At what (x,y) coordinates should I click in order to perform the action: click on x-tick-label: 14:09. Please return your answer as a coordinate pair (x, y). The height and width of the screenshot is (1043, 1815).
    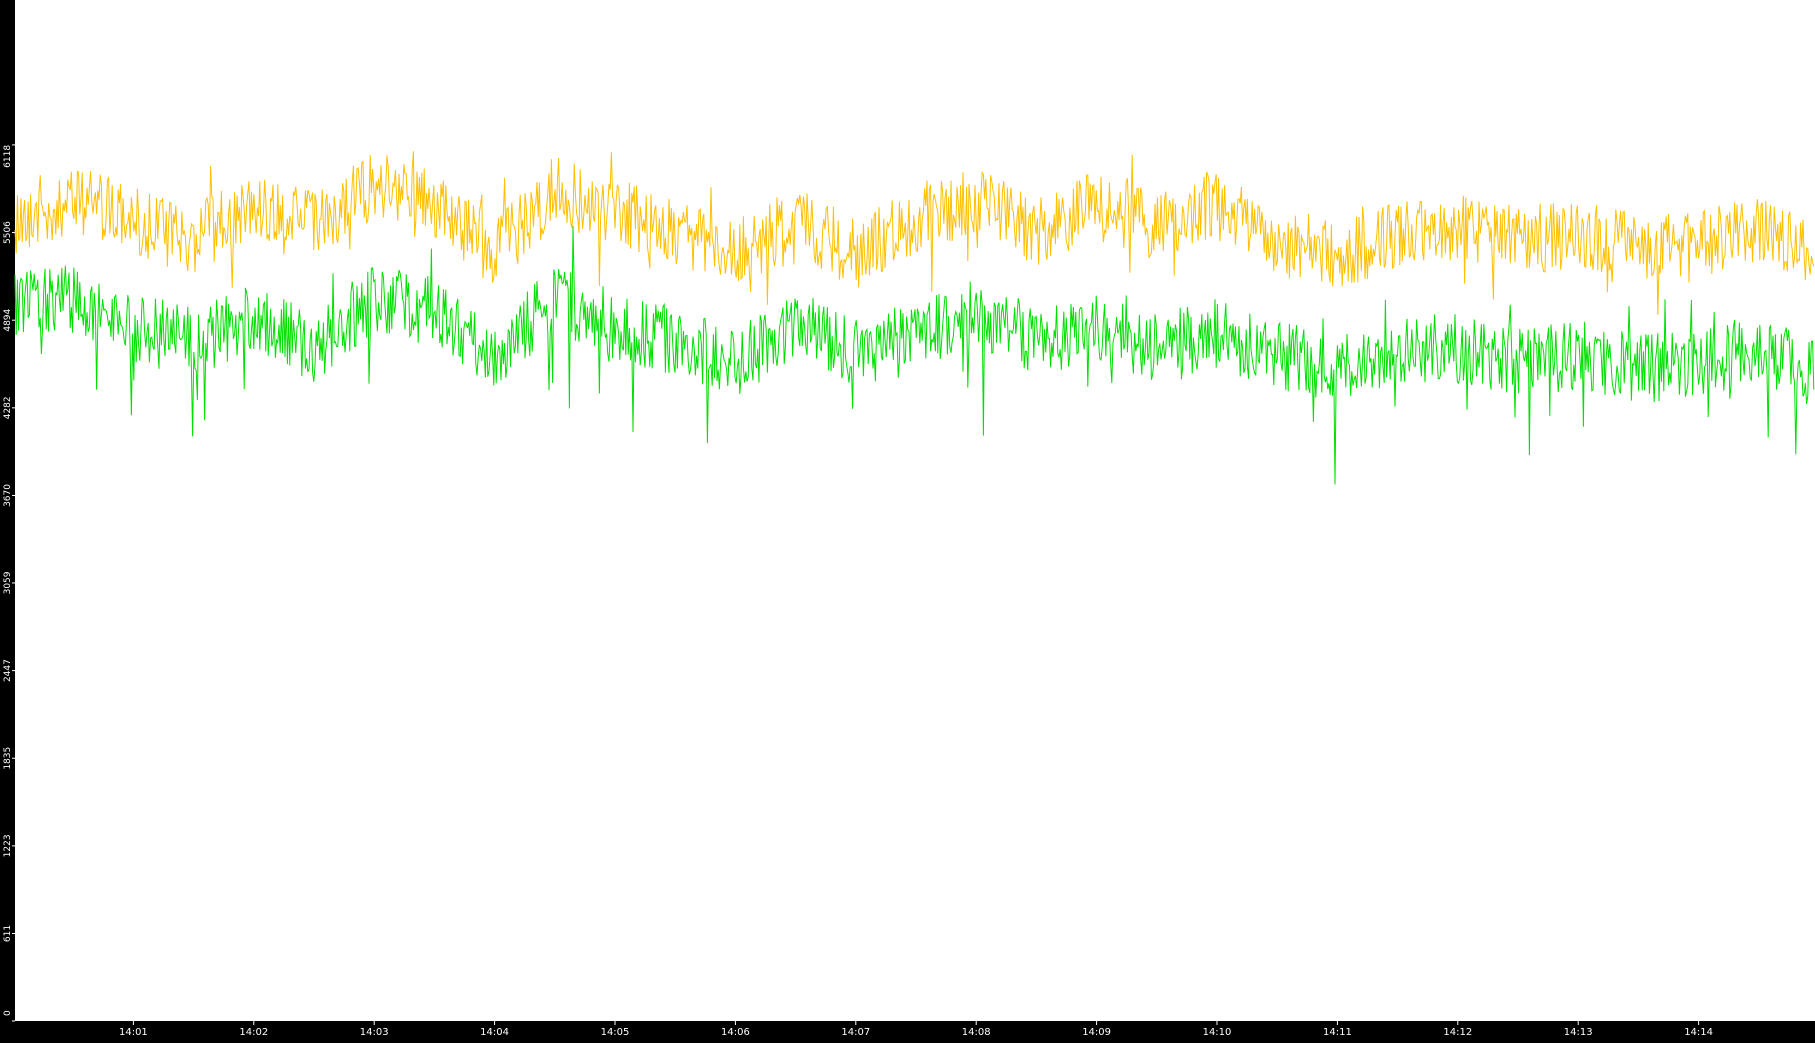
    Looking at the image, I should click on (1096, 1032).